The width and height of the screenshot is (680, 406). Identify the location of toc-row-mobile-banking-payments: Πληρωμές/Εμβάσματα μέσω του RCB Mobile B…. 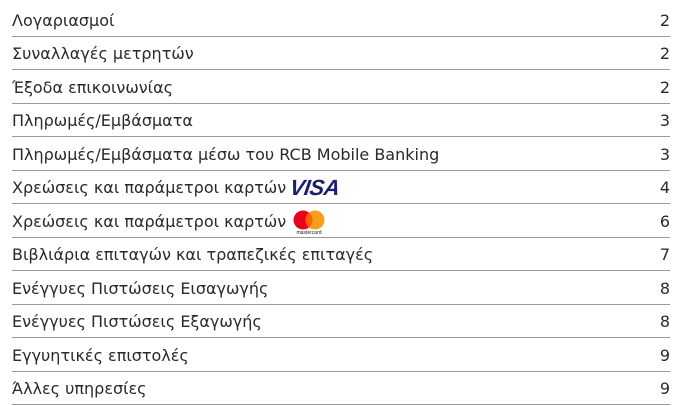
(341, 154).